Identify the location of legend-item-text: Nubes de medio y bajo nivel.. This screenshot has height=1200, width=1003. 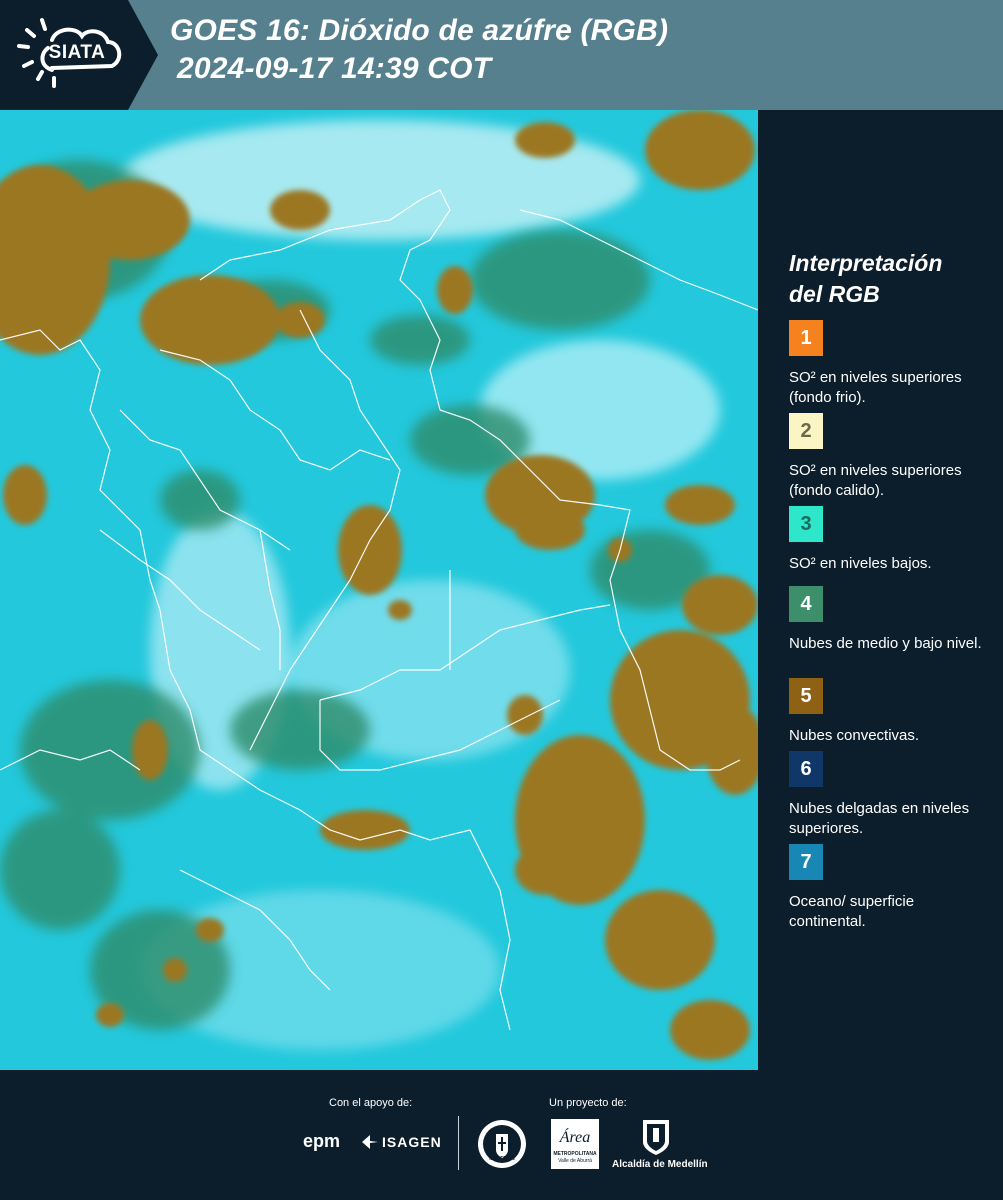
(885, 643).